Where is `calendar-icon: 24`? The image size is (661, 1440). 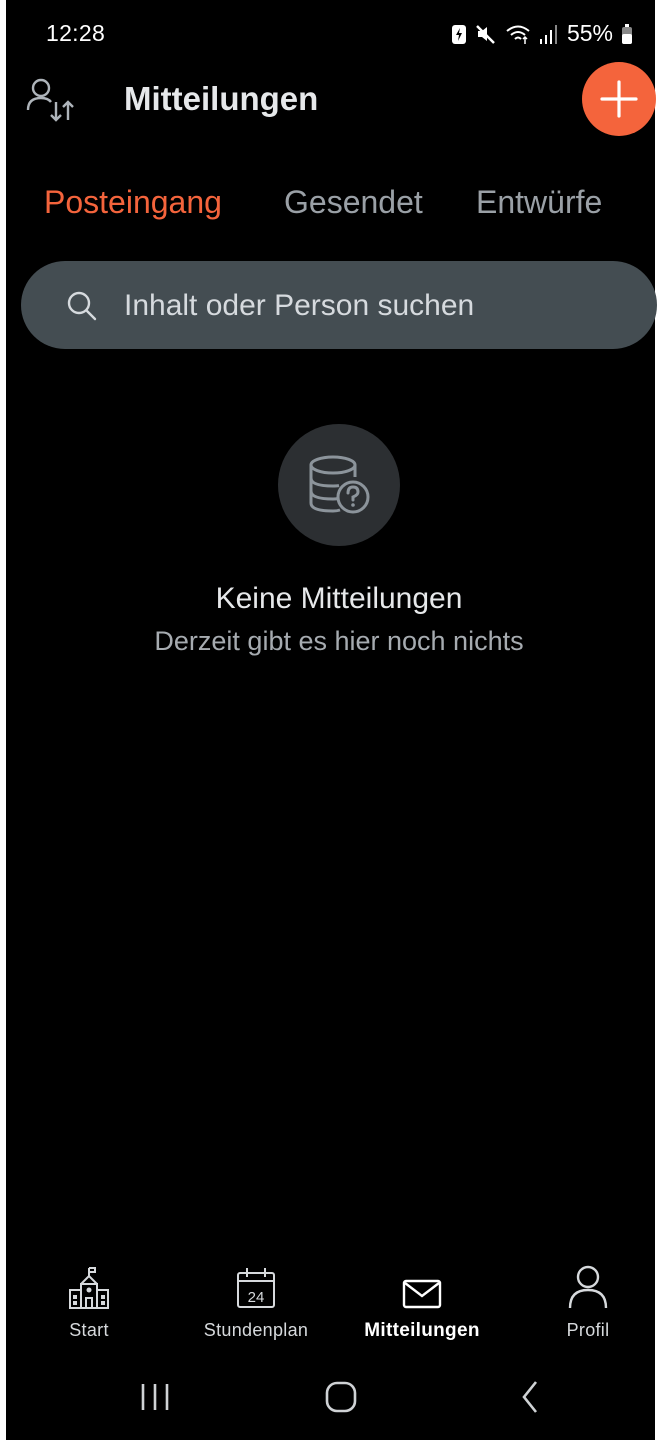
calendar-icon: 24 is located at coordinates (256, 1286).